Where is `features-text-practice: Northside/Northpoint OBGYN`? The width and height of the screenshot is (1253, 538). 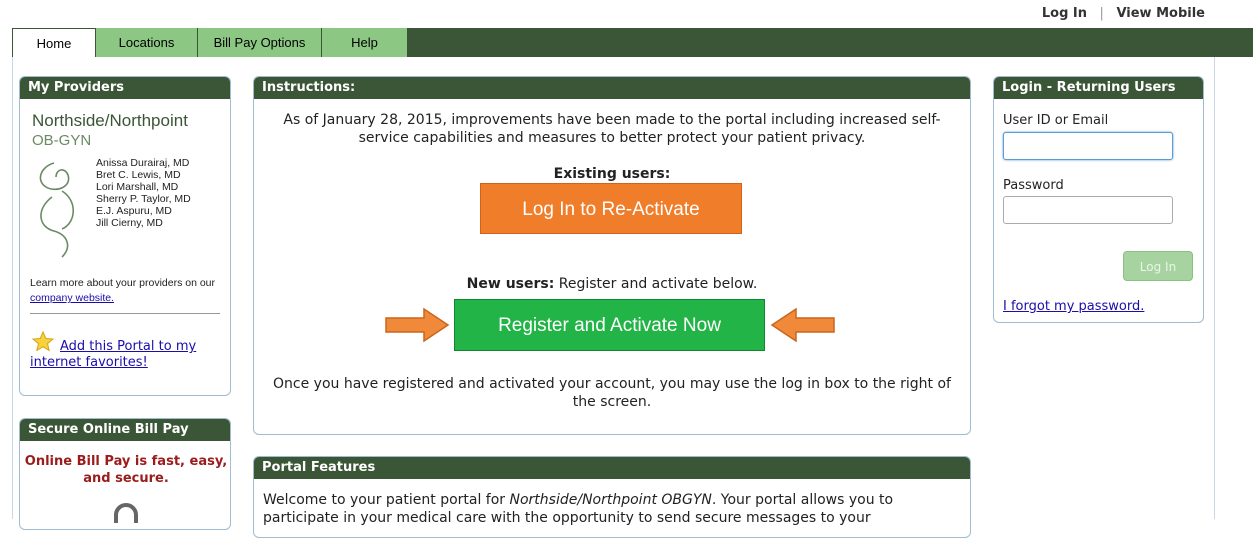 features-text-practice: Northside/Northpoint OBGYN is located at coordinates (610, 500).